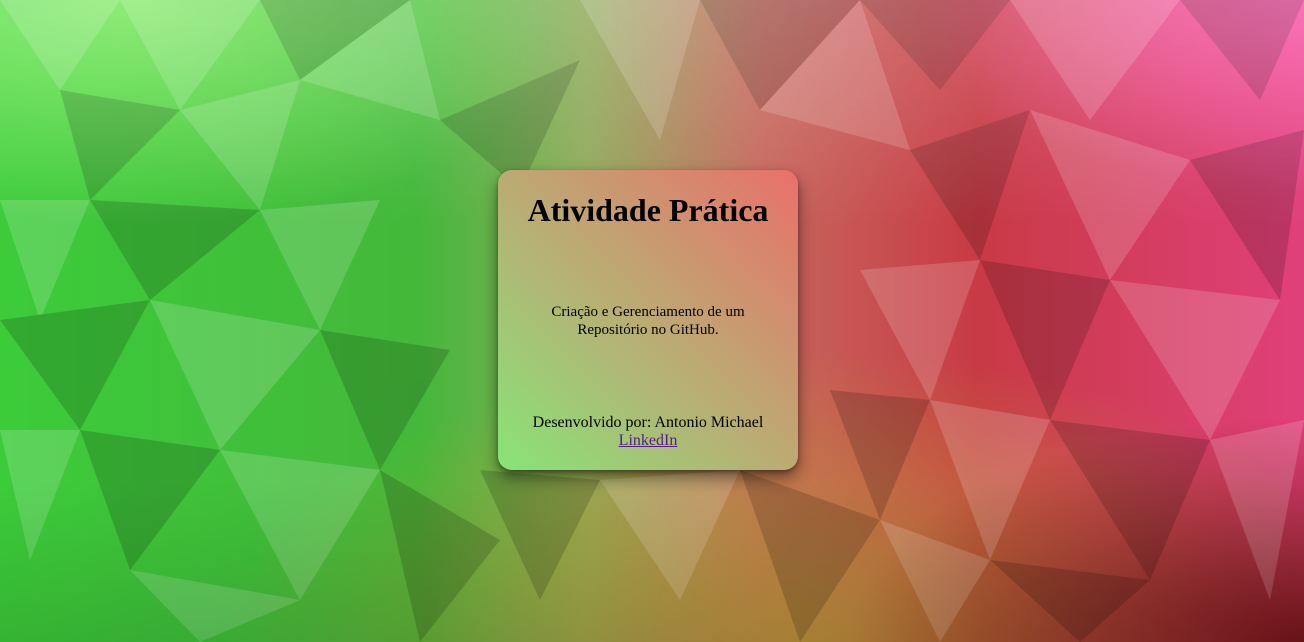  I want to click on developer-credit: Desenvolvido por: Antonio Michael, so click(648, 422).